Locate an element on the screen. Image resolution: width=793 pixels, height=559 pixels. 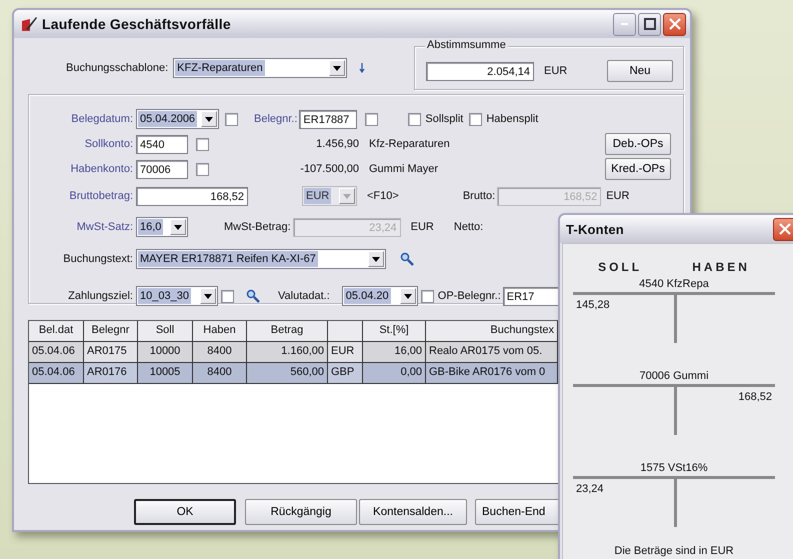
document-number-field: ER17887 is located at coordinates (328, 119).